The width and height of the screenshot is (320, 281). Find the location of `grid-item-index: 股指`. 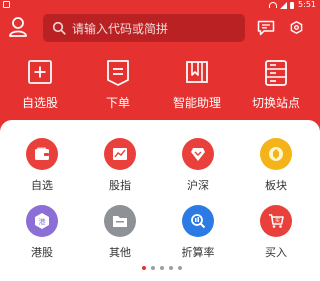

grid-item-index: 股指 is located at coordinates (120, 165).